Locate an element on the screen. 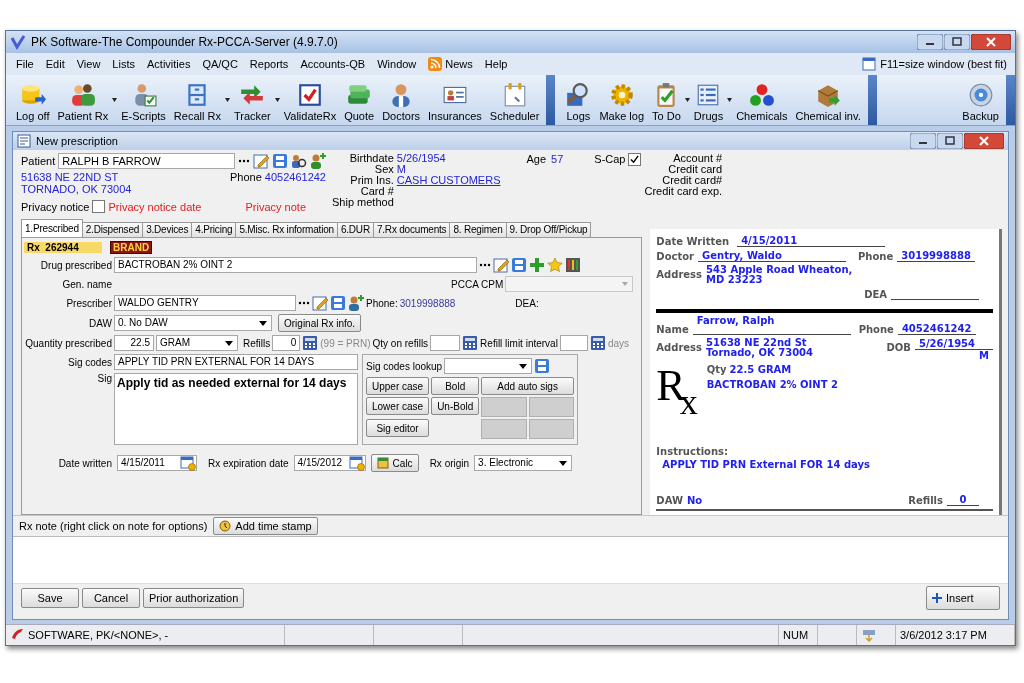 This screenshot has width=1024, height=683. toolbar-button: Chemicals is located at coordinates (762, 100).